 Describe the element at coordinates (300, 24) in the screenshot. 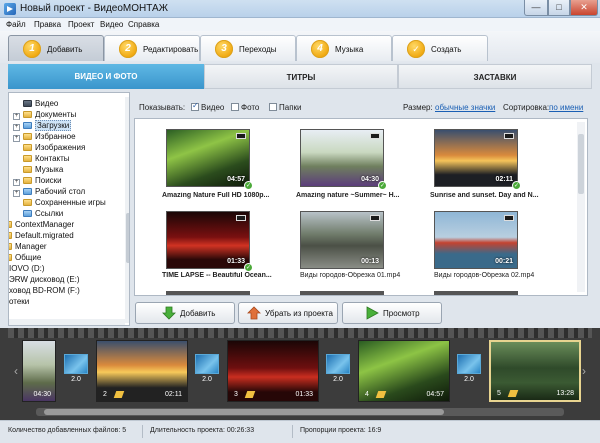

I see `menu-bar: Файл Правка Проект Видео Справка` at that location.